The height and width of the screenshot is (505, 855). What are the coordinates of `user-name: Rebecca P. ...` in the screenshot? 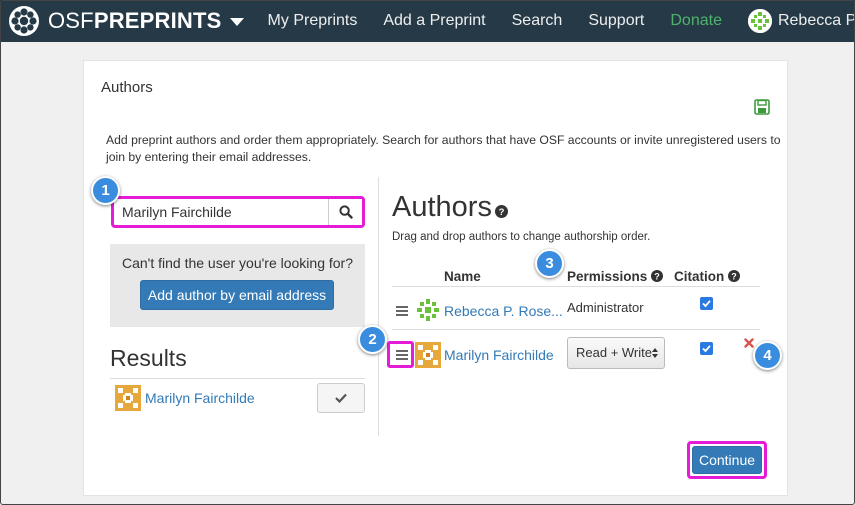 It's located at (816, 20).